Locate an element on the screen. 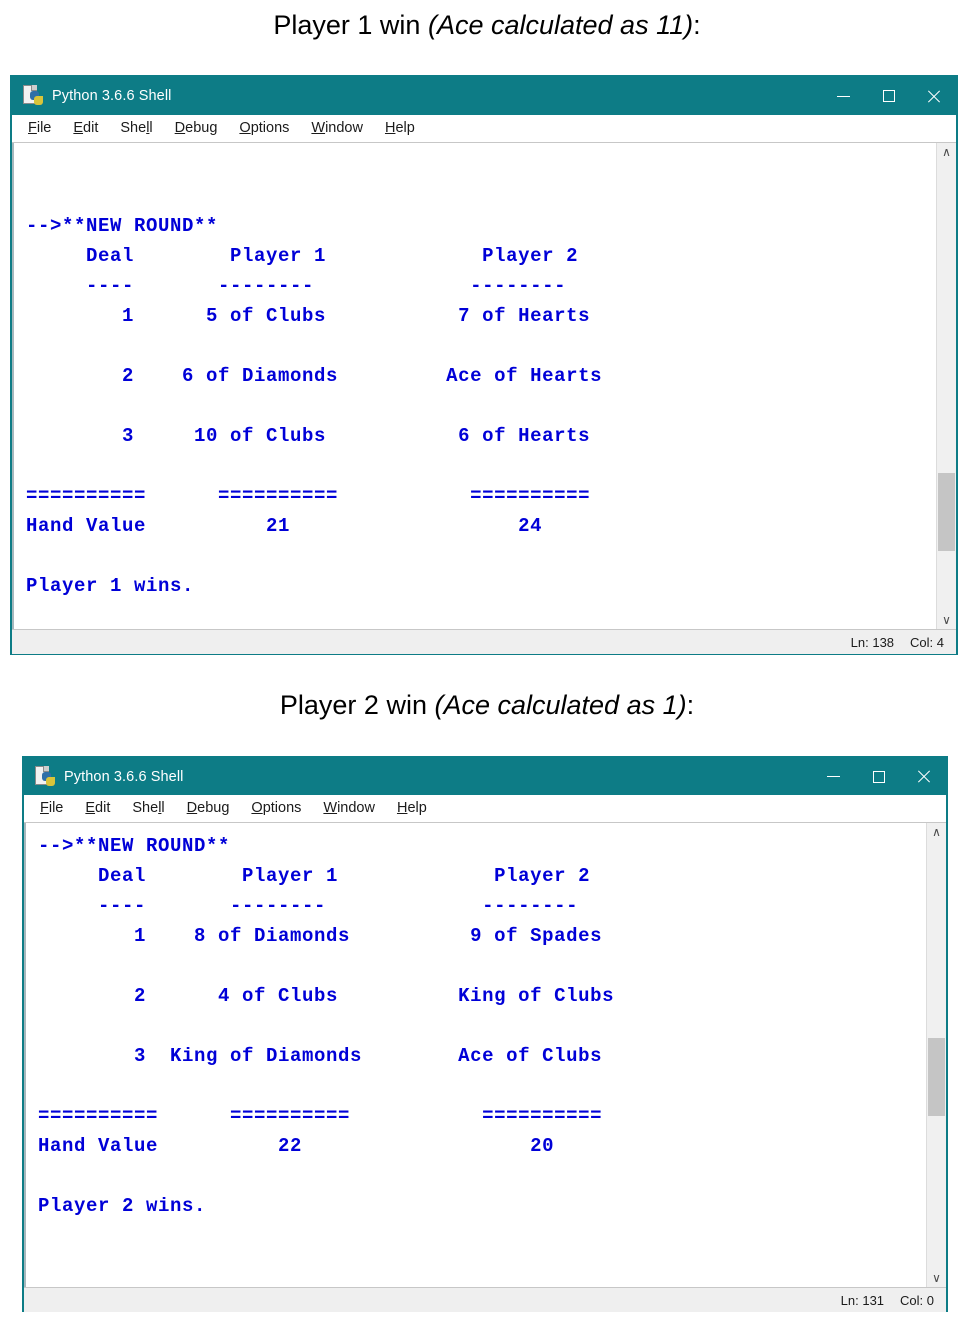  status-column-1: Col: 4 is located at coordinates (927, 642).